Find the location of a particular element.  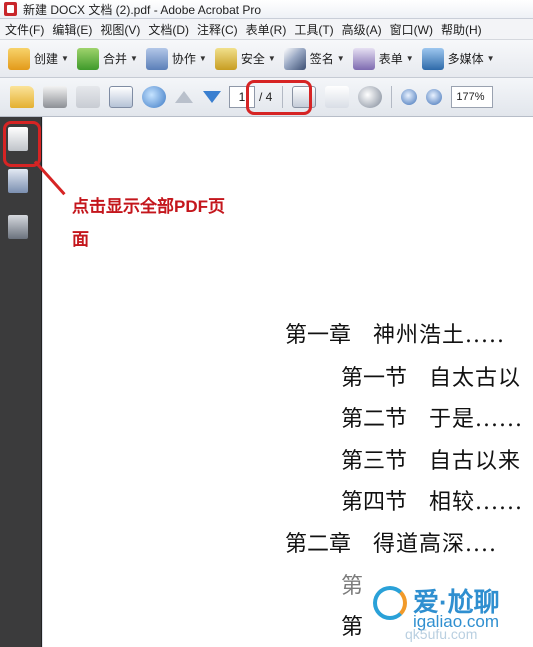

zoom-level-input: 177% is located at coordinates (472, 97).